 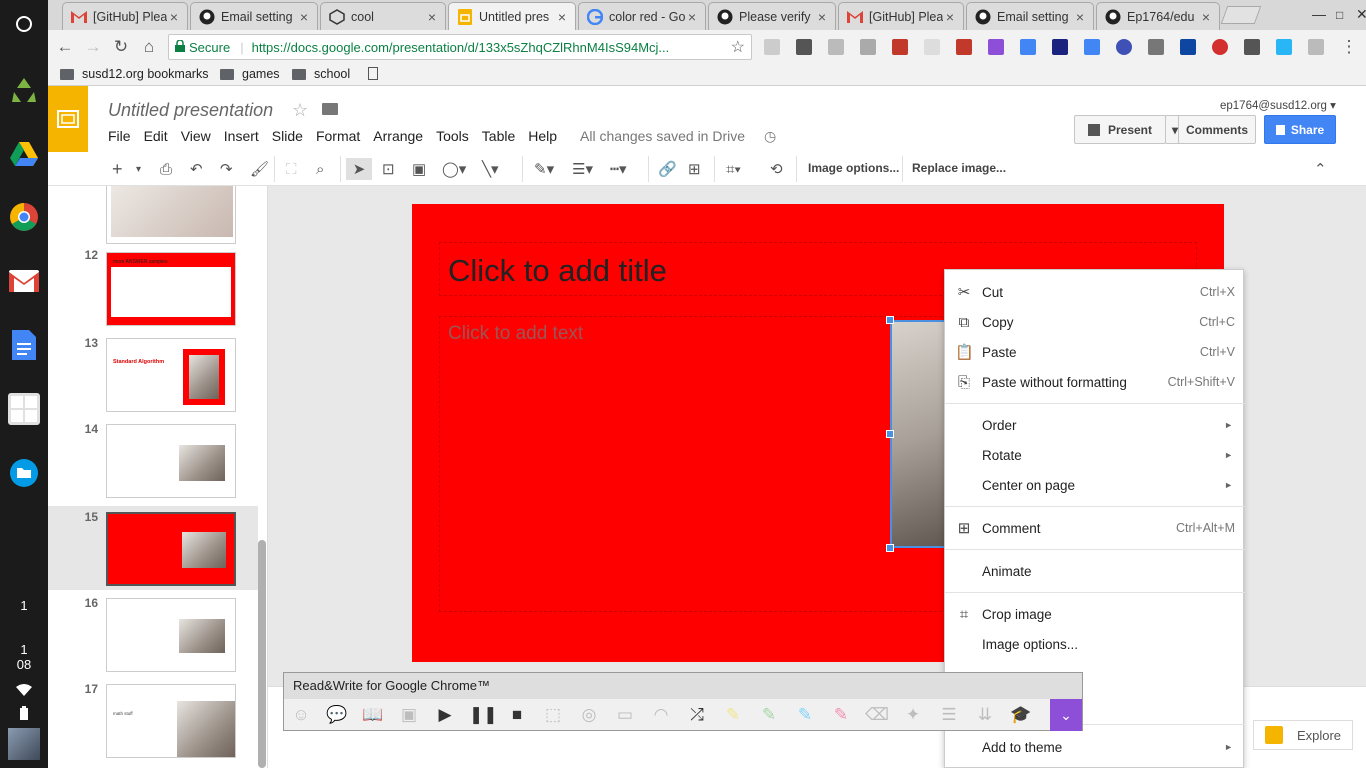 I want to click on menu-item-copy: ⧉ Copy Ctrl+C, so click(x=1095, y=322).